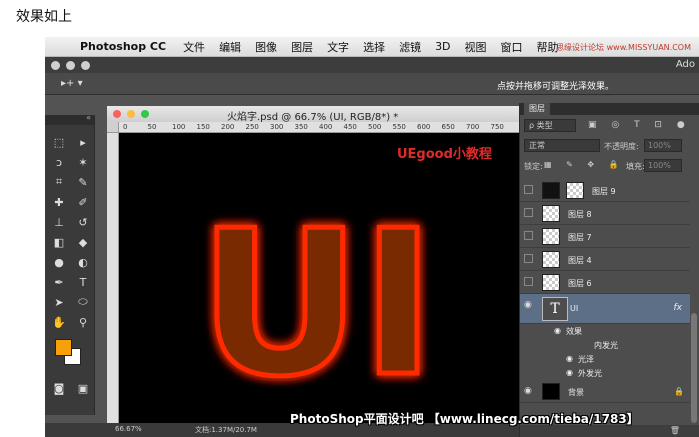 Image resolution: width=699 pixels, height=437 pixels. I want to click on menu-image: 图像, so click(266, 47).